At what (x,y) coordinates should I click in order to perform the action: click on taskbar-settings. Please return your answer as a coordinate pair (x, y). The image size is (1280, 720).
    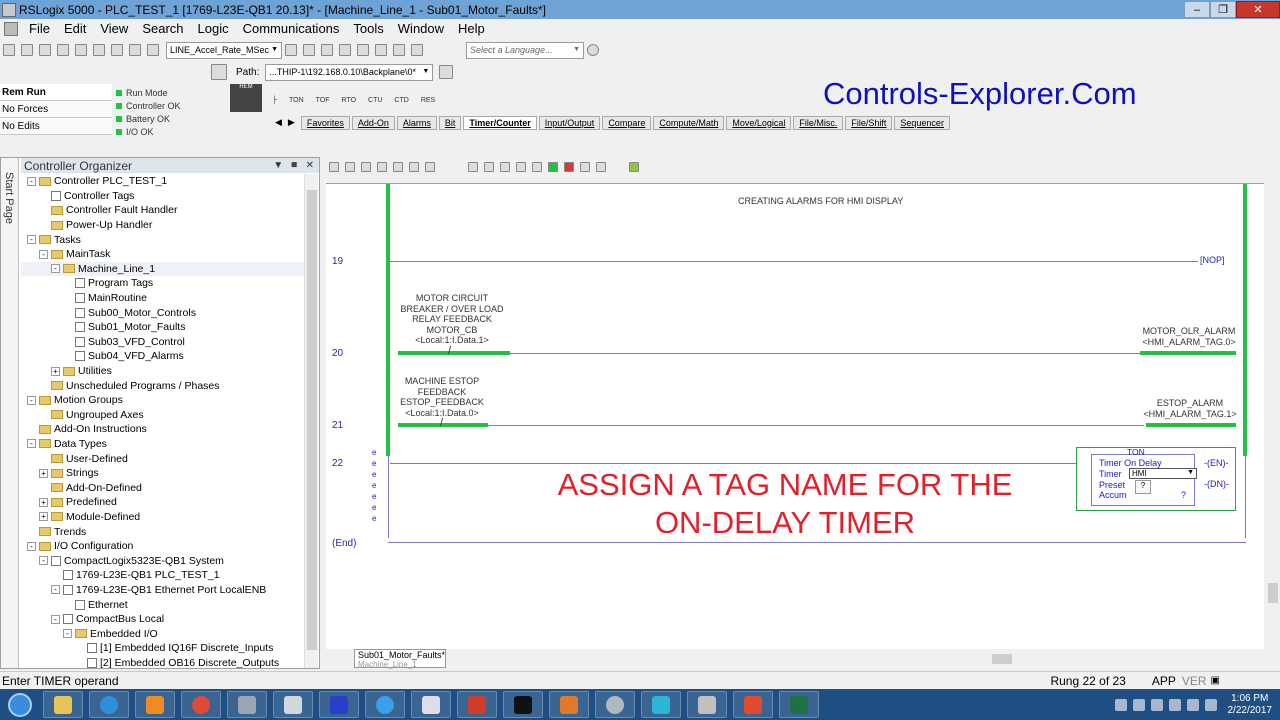
    Looking at the image, I should click on (615, 704).